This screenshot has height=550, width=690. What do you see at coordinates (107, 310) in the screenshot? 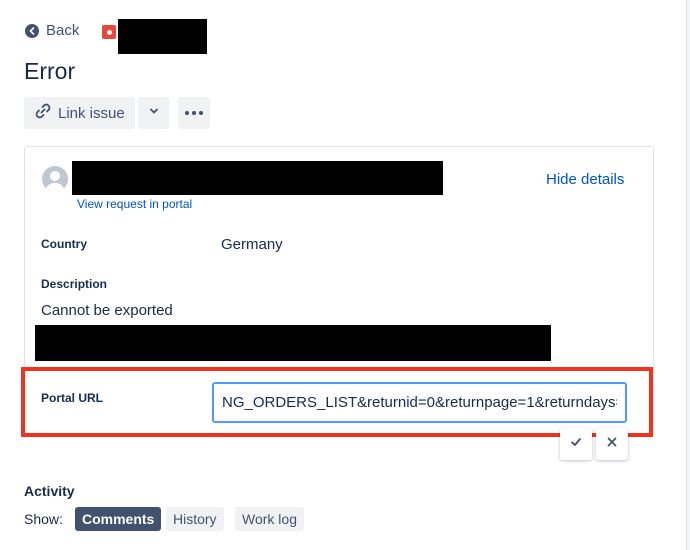
I see `description-value: Cannot be exported` at bounding box center [107, 310].